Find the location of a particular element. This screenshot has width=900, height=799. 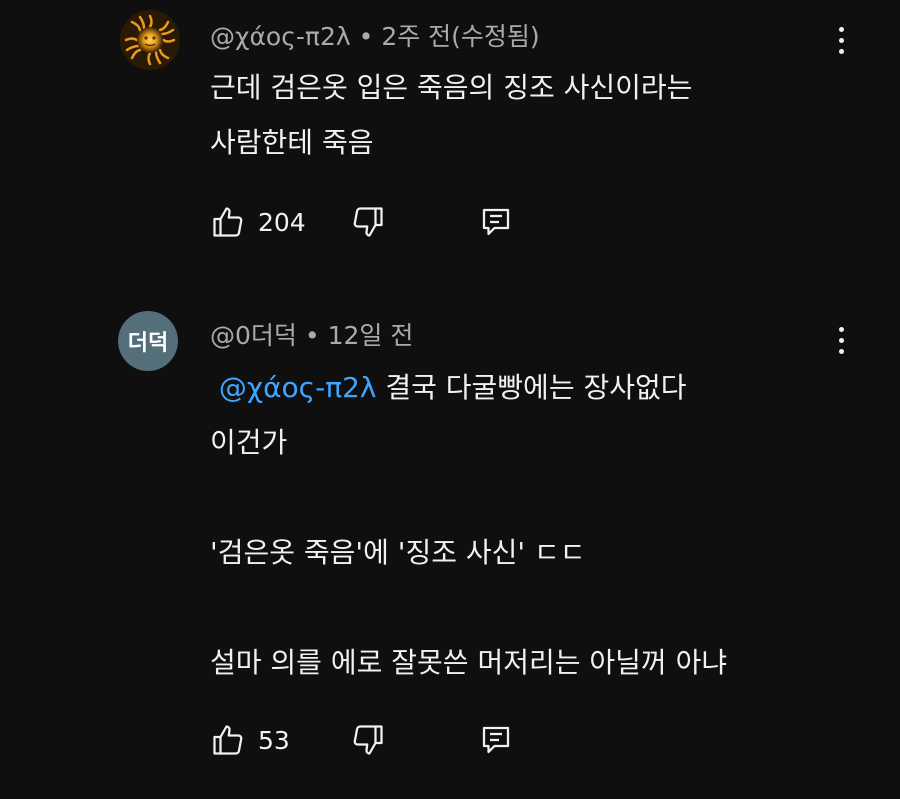

comment-line: @χάος-π2λ 결국 다굴빵에는 장사없다 is located at coordinates (468, 387).